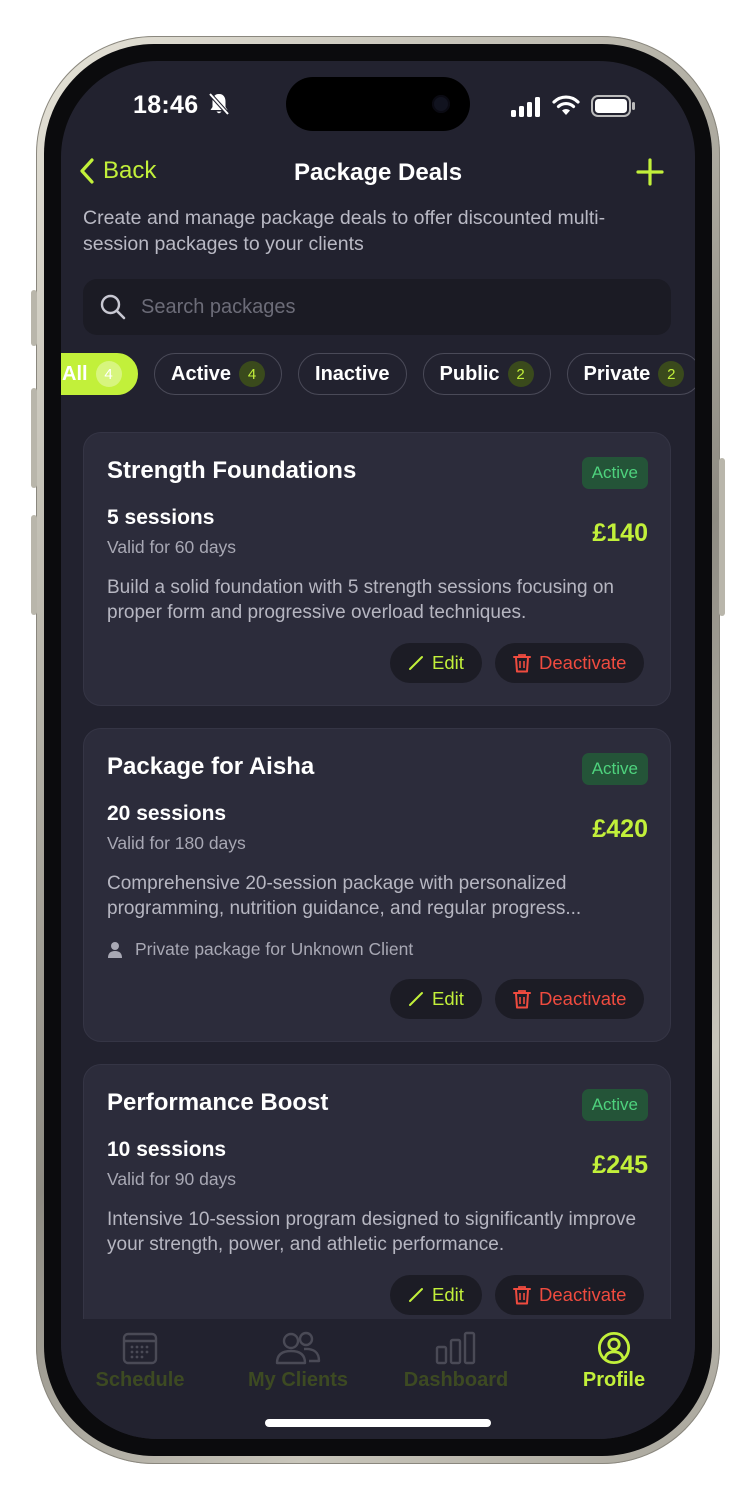 Image resolution: width=756 pixels, height=1500 pixels. I want to click on search-bar, so click(377, 307).